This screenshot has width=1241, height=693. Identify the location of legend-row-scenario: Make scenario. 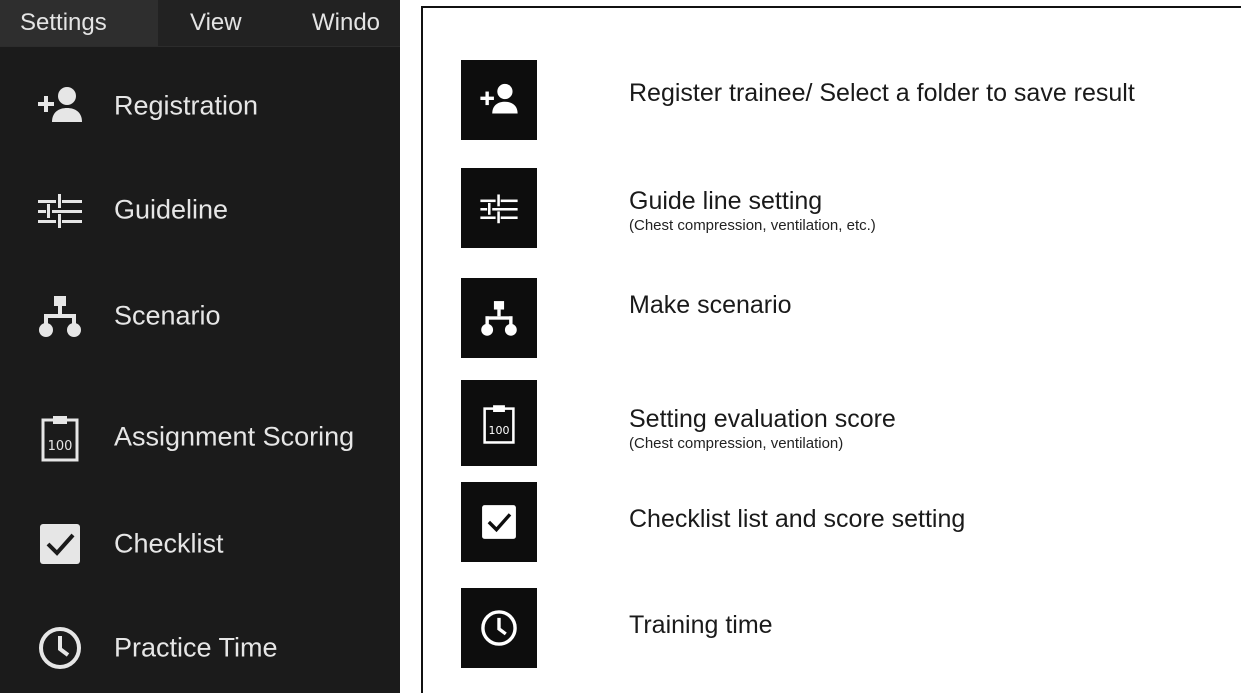
(841, 318).